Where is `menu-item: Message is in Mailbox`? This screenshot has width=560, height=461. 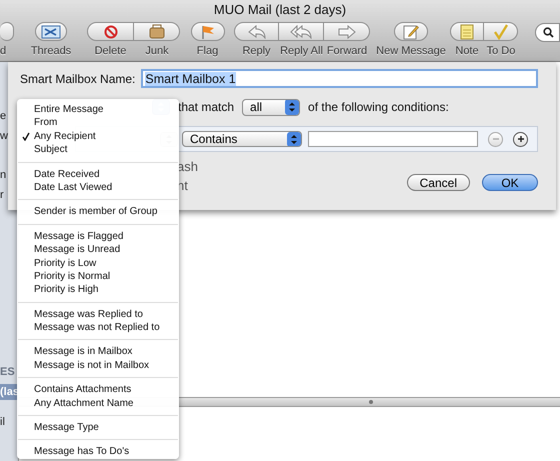
menu-item: Message is in Mailbox is located at coordinates (98, 352).